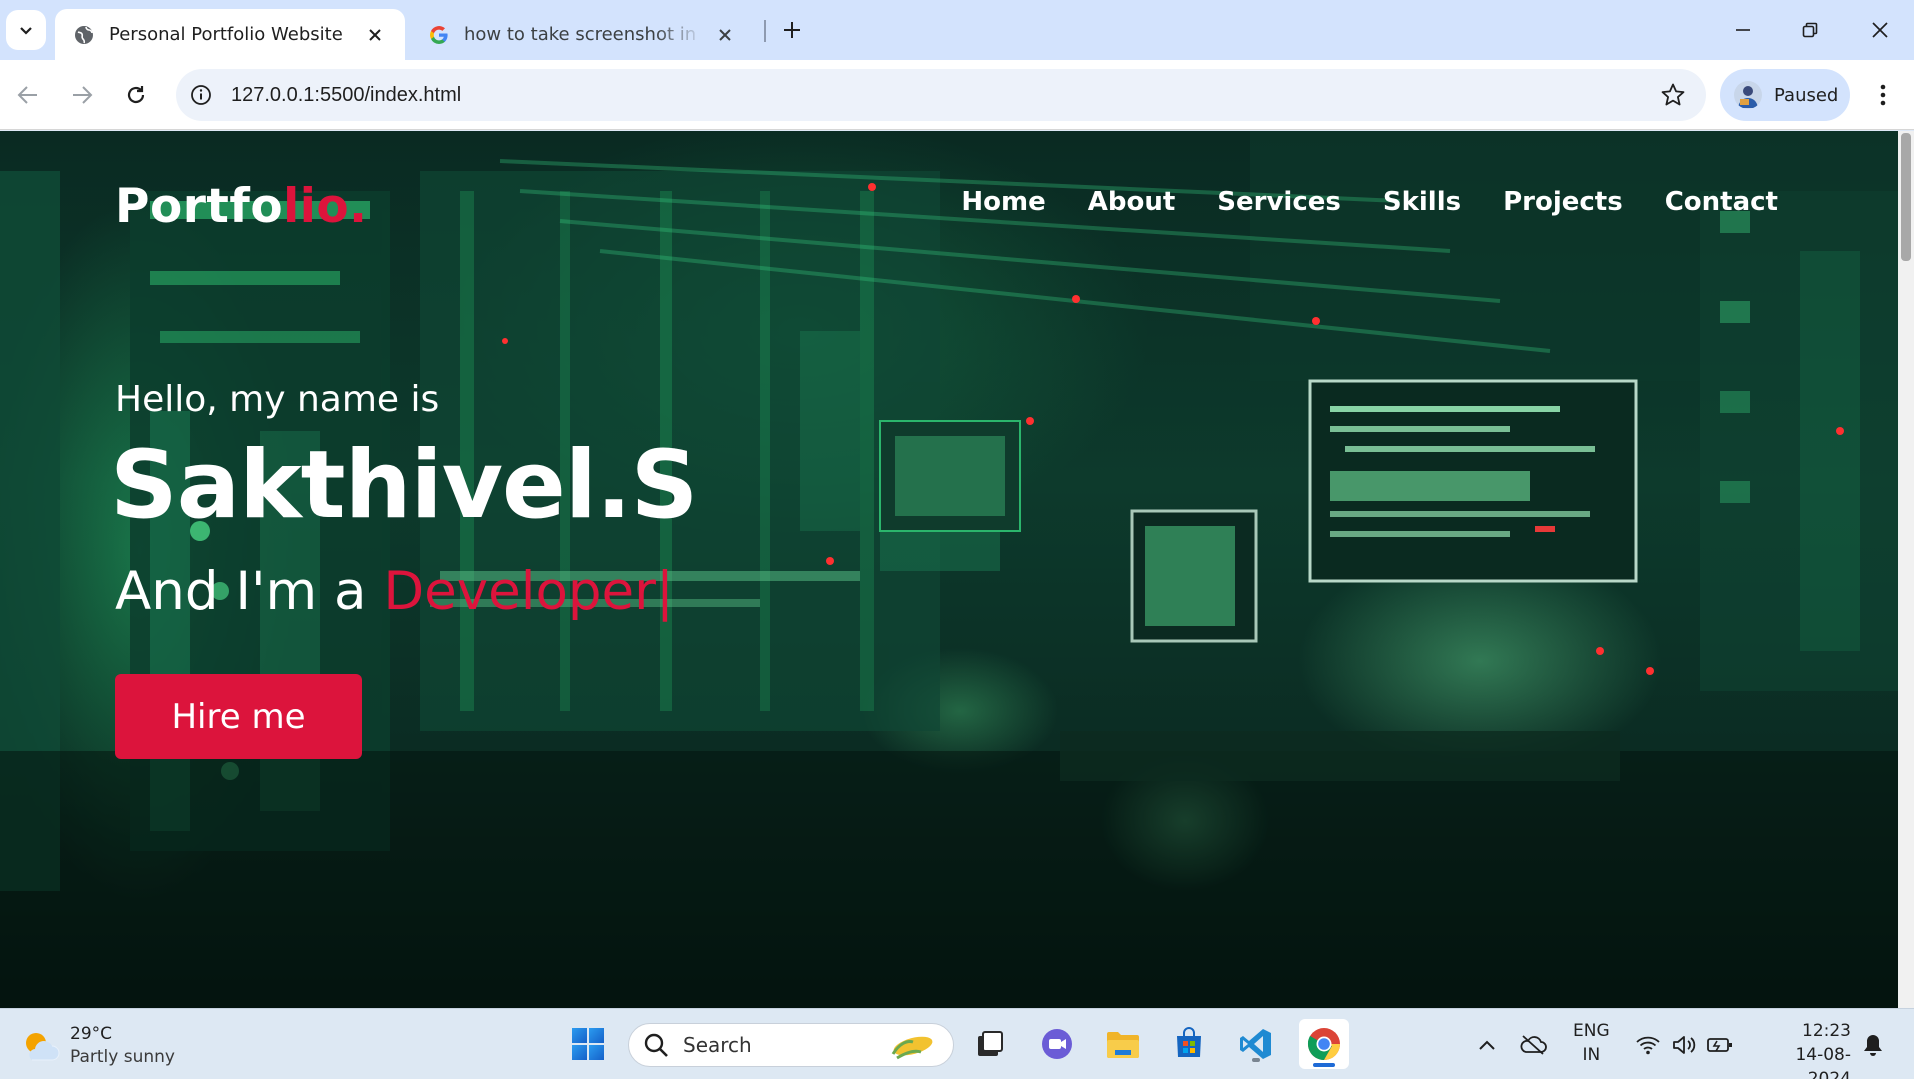 This screenshot has width=1914, height=1079. Describe the element at coordinates (1906, 569) in the screenshot. I see `page-scrollbar` at that location.